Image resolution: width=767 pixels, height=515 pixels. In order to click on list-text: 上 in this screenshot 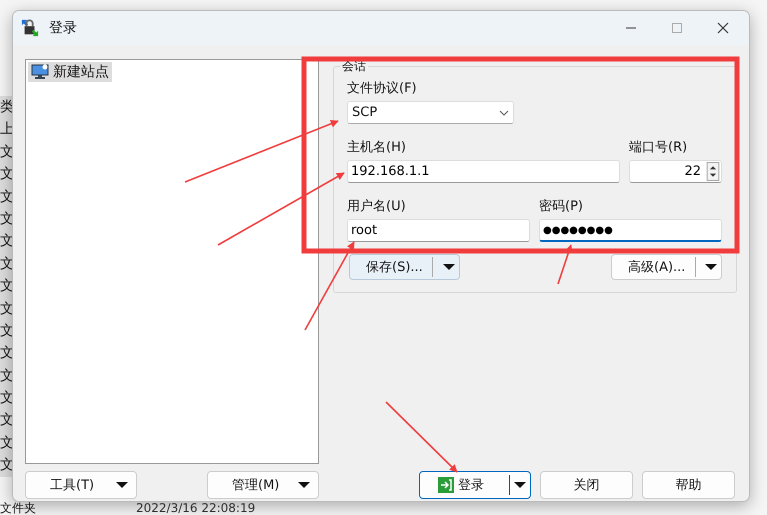, I will do `click(7, 130)`.